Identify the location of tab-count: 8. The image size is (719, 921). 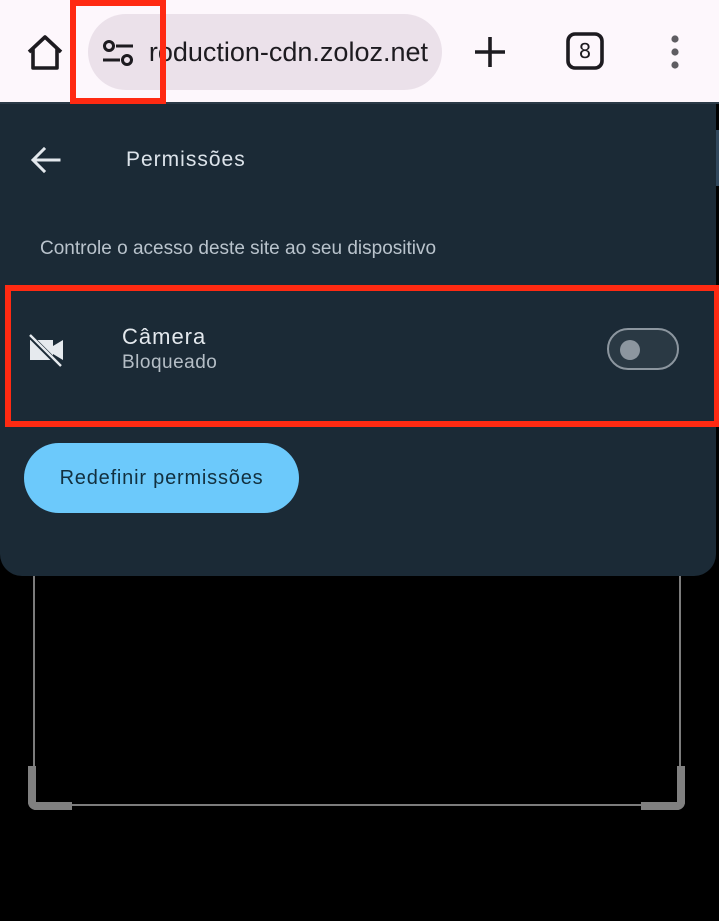
(585, 51).